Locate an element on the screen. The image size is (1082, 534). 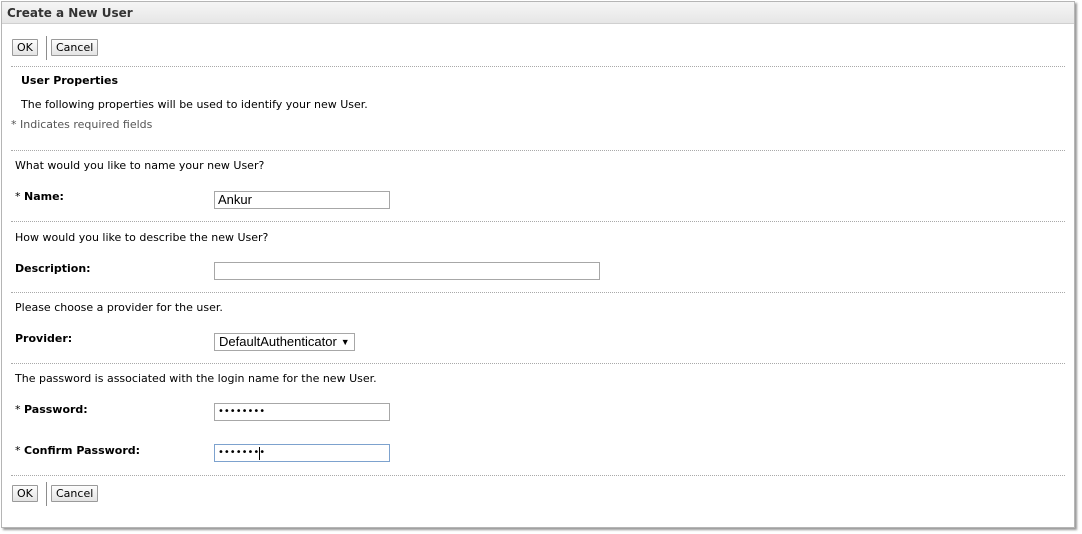
confirm-password-label: * Confirm Password: is located at coordinates (77, 450).